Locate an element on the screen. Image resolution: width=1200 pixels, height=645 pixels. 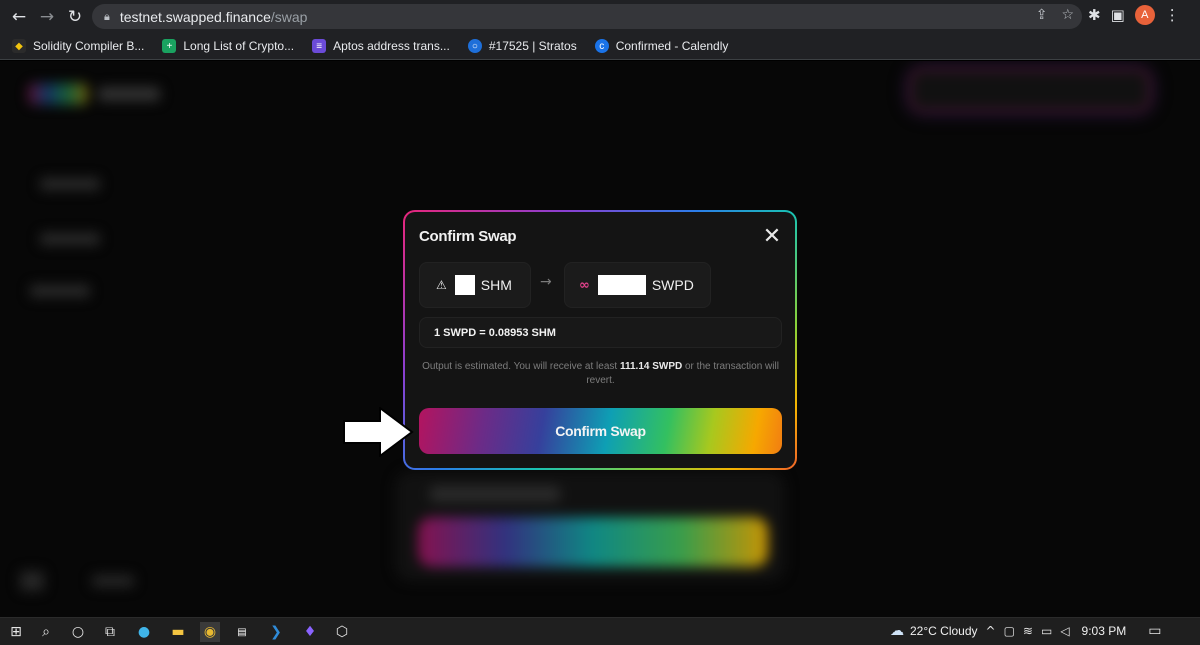
battery-icon: ▭ is located at coordinates (1046, 631).